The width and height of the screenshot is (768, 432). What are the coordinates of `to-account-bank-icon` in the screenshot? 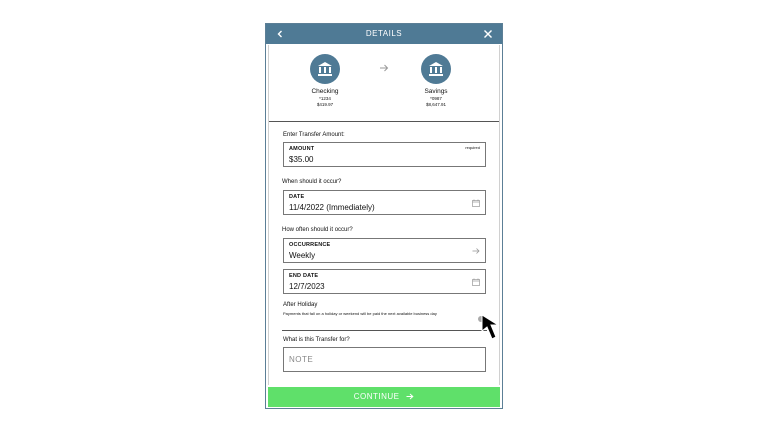 It's located at (436, 69).